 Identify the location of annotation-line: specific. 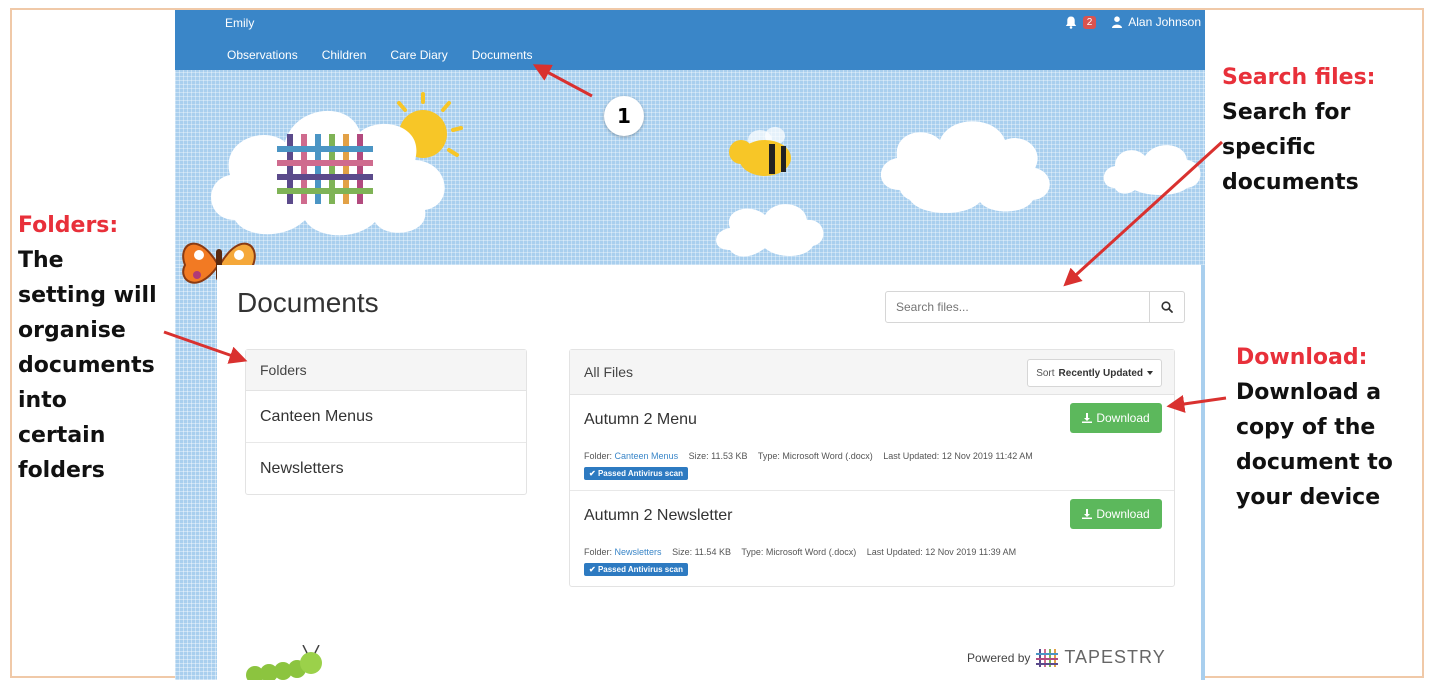
(1269, 147).